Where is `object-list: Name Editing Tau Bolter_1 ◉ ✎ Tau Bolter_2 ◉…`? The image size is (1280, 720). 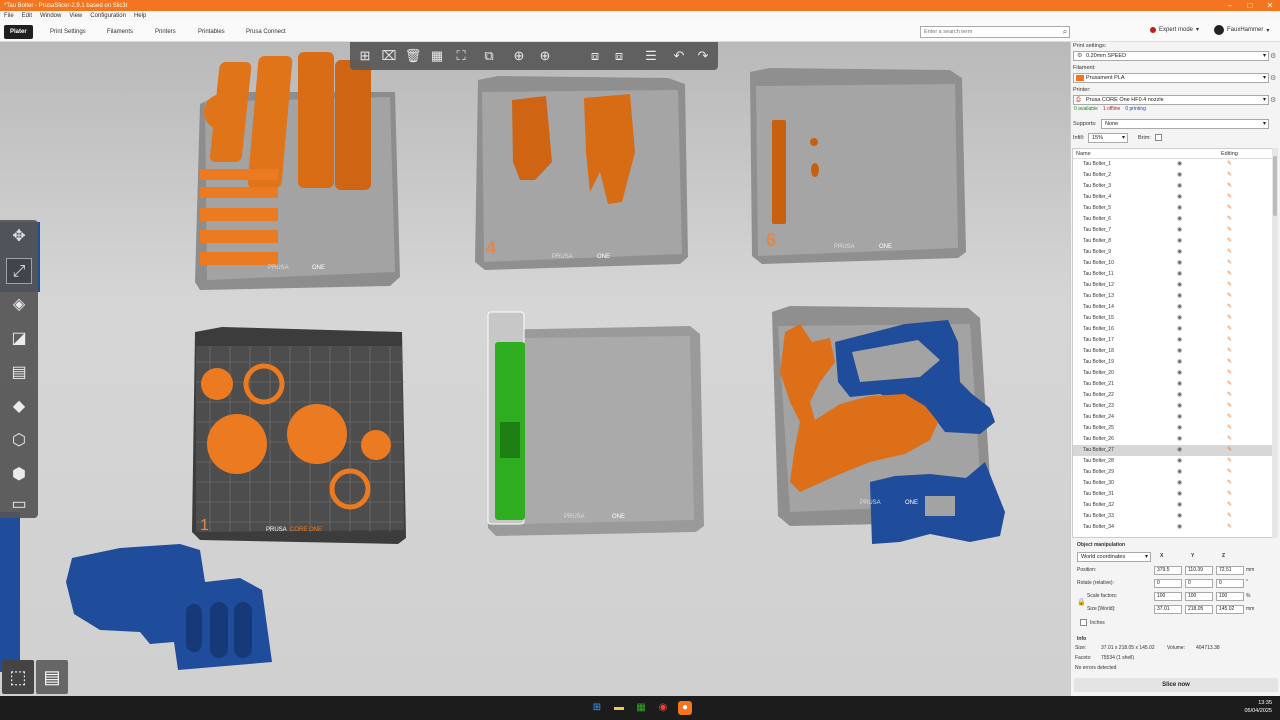
object-list: Name Editing Tau Bolter_1 ◉ ✎ Tau Bolter_2 ◉… is located at coordinates (1173, 343).